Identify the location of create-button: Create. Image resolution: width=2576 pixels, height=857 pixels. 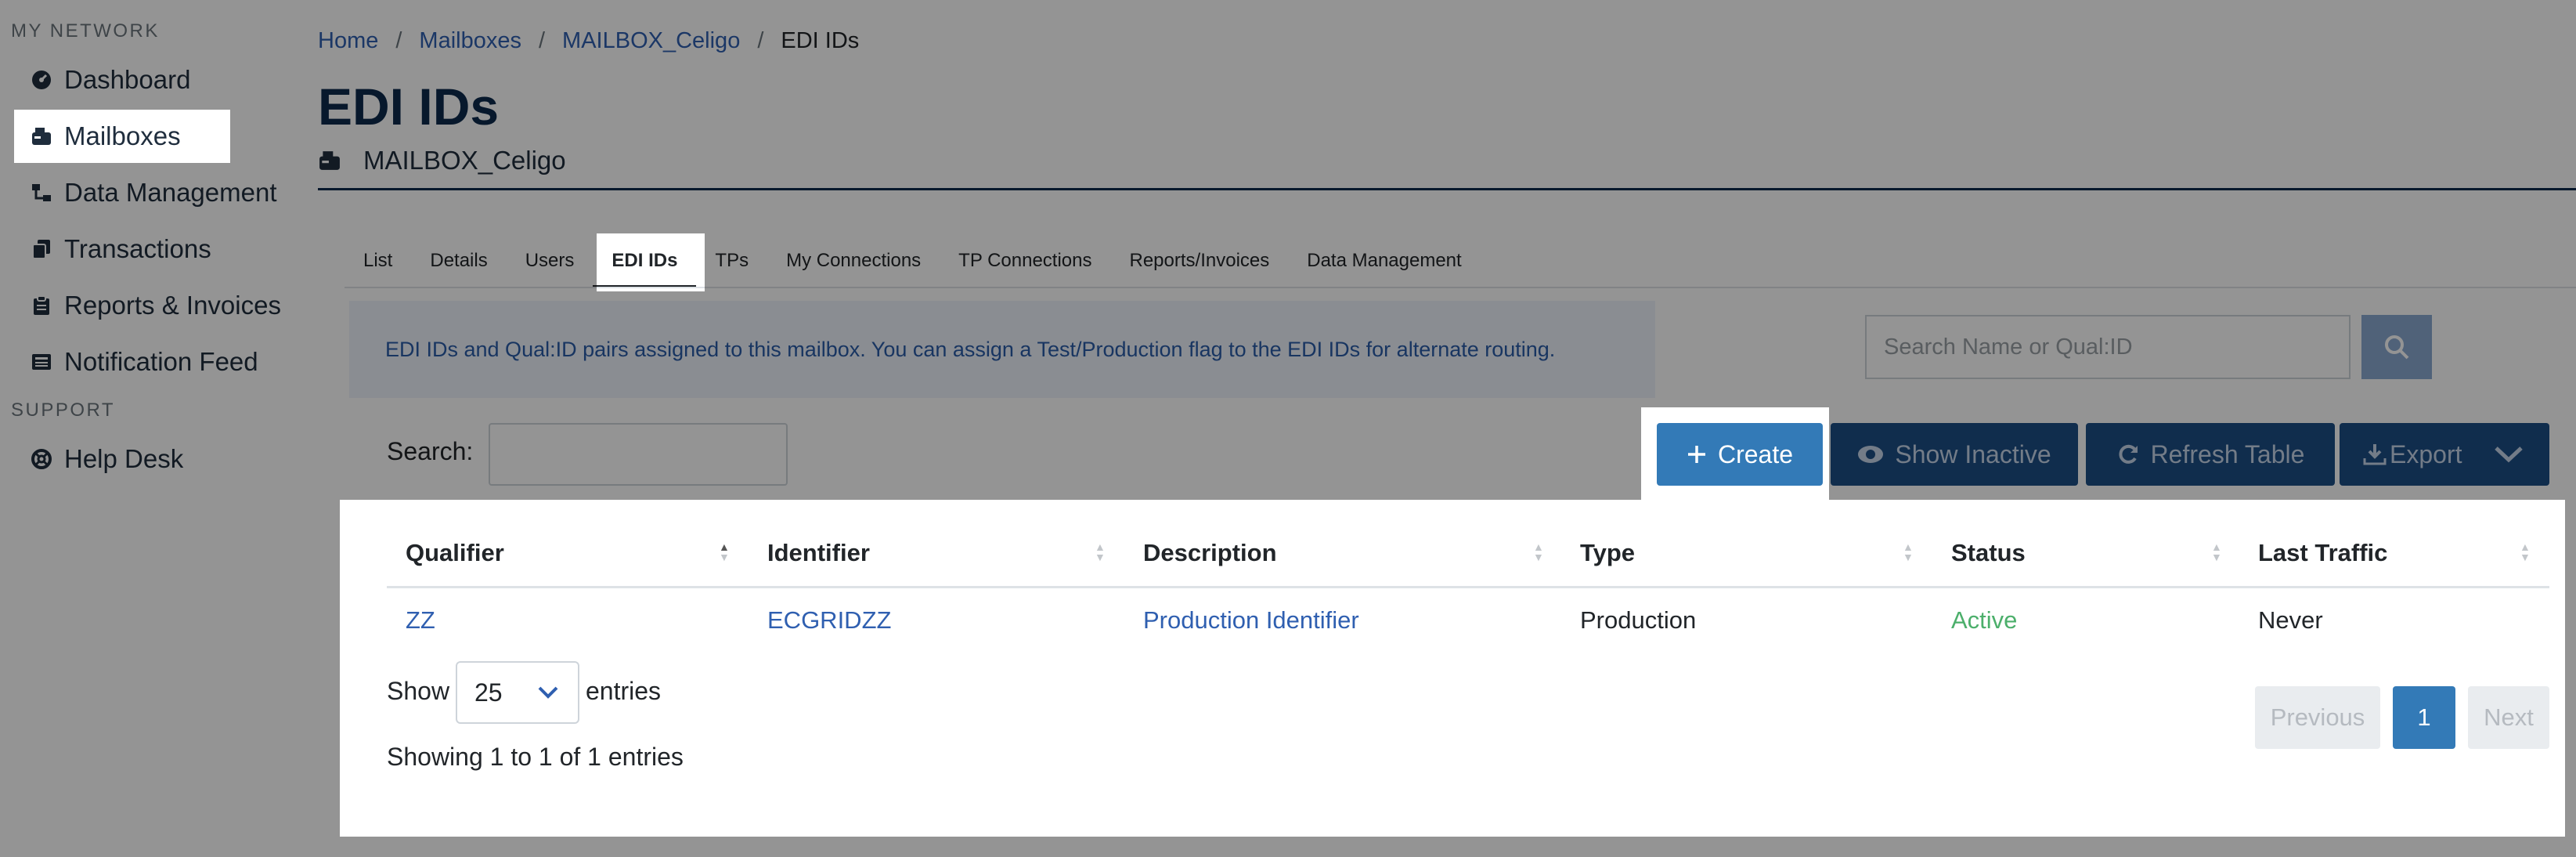
(1740, 454).